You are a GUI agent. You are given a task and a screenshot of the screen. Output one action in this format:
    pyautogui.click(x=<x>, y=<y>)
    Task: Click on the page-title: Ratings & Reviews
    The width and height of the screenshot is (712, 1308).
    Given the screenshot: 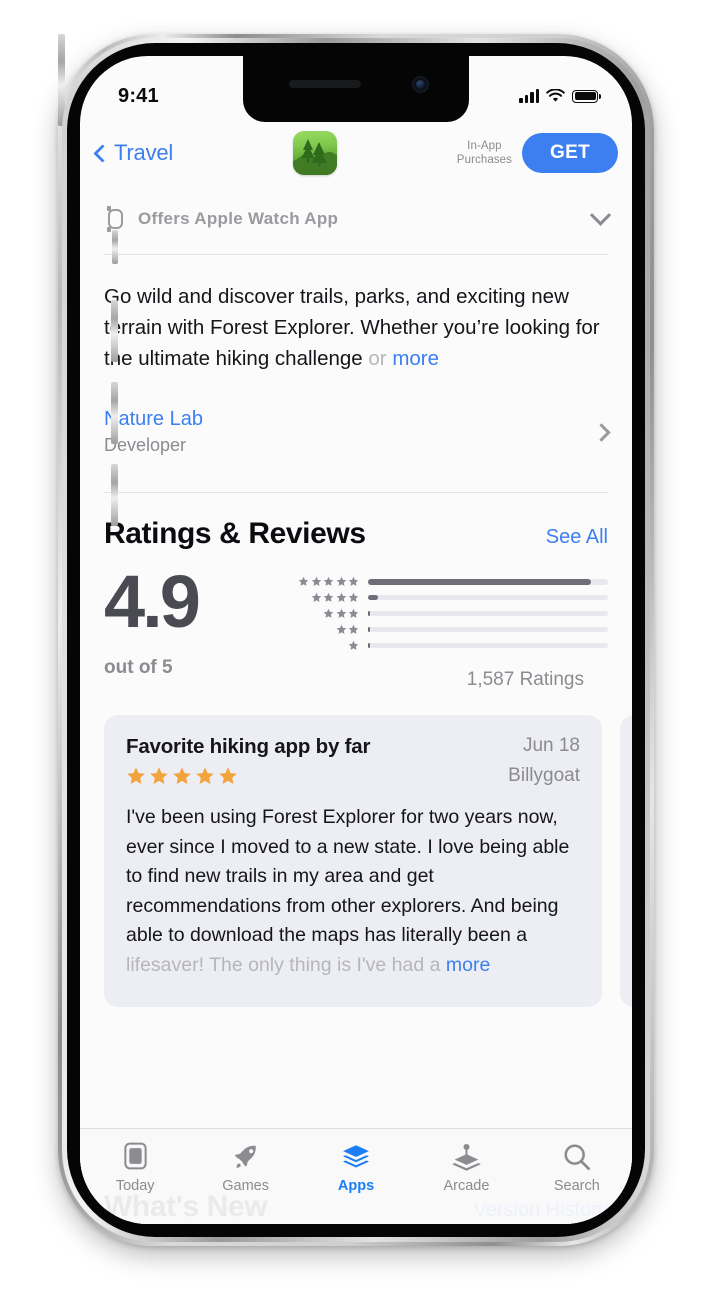 What is the action you would take?
    pyautogui.click(x=235, y=533)
    